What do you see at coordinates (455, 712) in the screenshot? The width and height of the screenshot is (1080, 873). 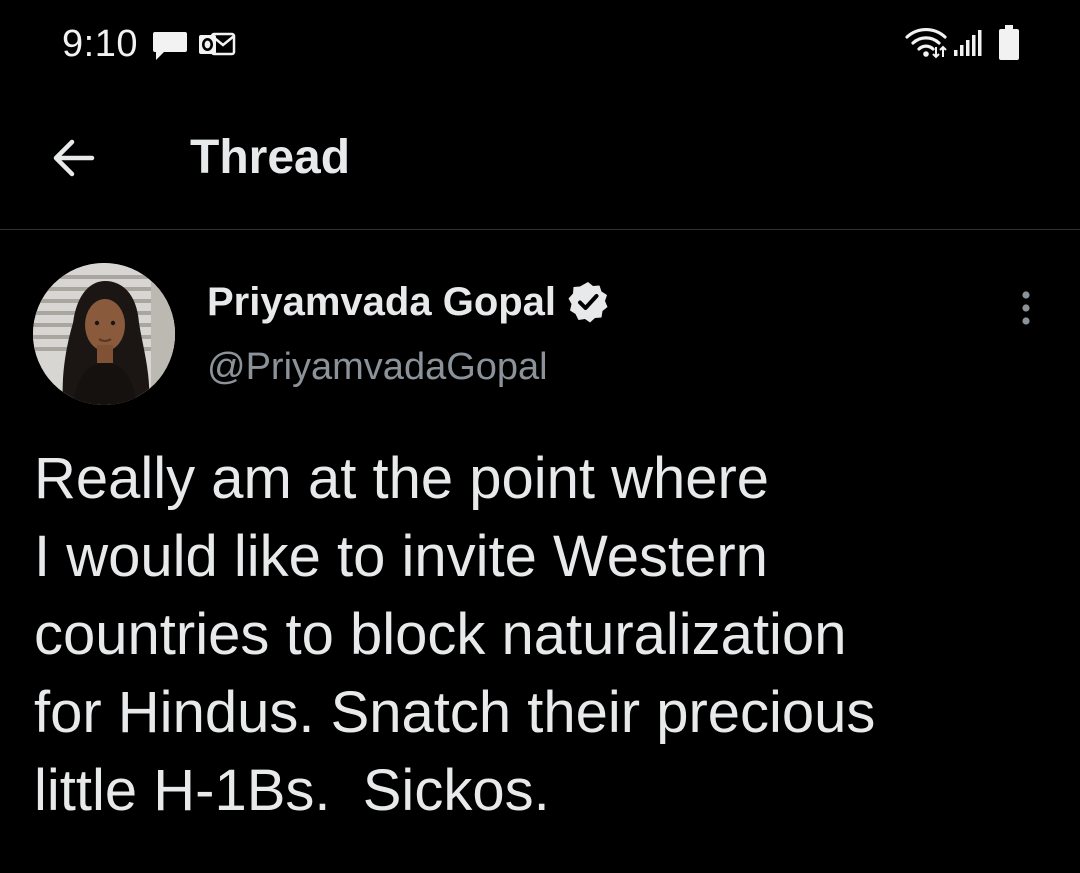 I see `tweet-text-line: for Hindus. Snatch their precious` at bounding box center [455, 712].